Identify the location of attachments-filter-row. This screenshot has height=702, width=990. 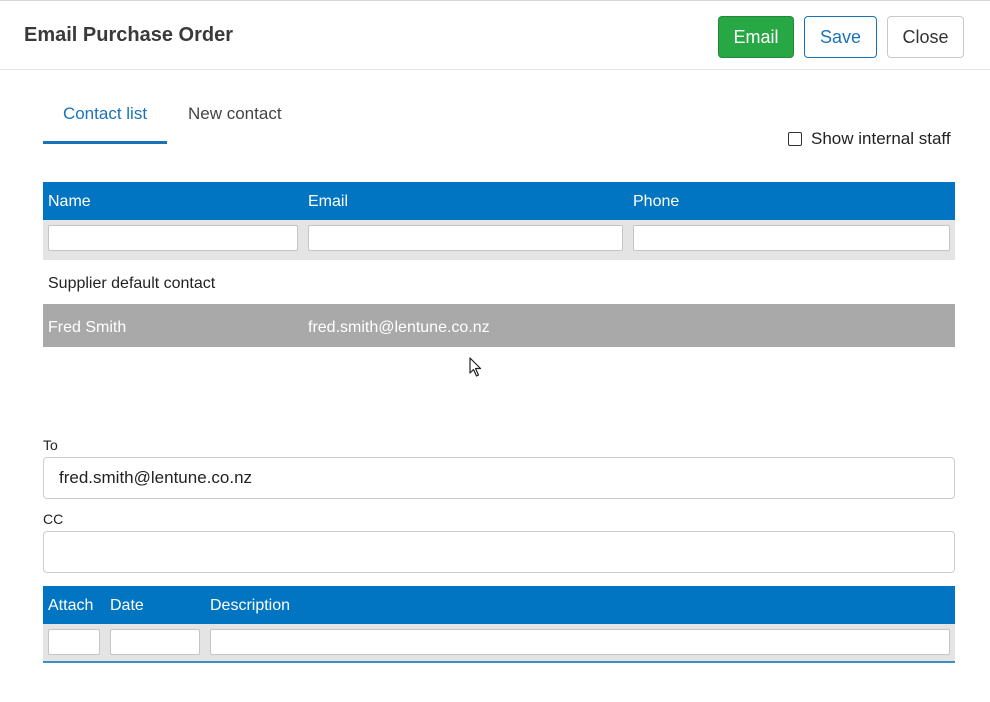
(499, 642).